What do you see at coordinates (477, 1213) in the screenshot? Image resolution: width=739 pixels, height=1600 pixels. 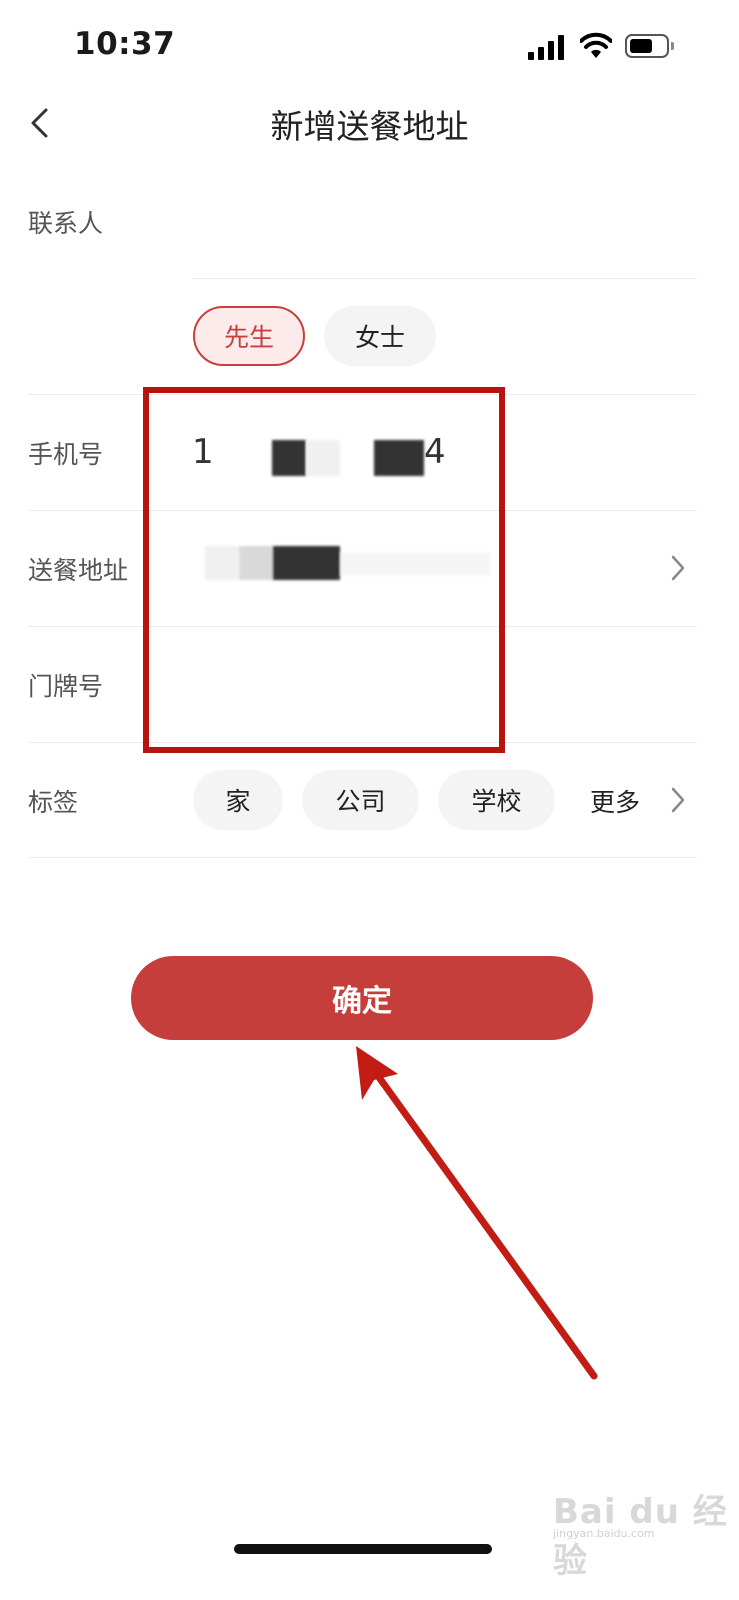 I see `annotation-arrow` at bounding box center [477, 1213].